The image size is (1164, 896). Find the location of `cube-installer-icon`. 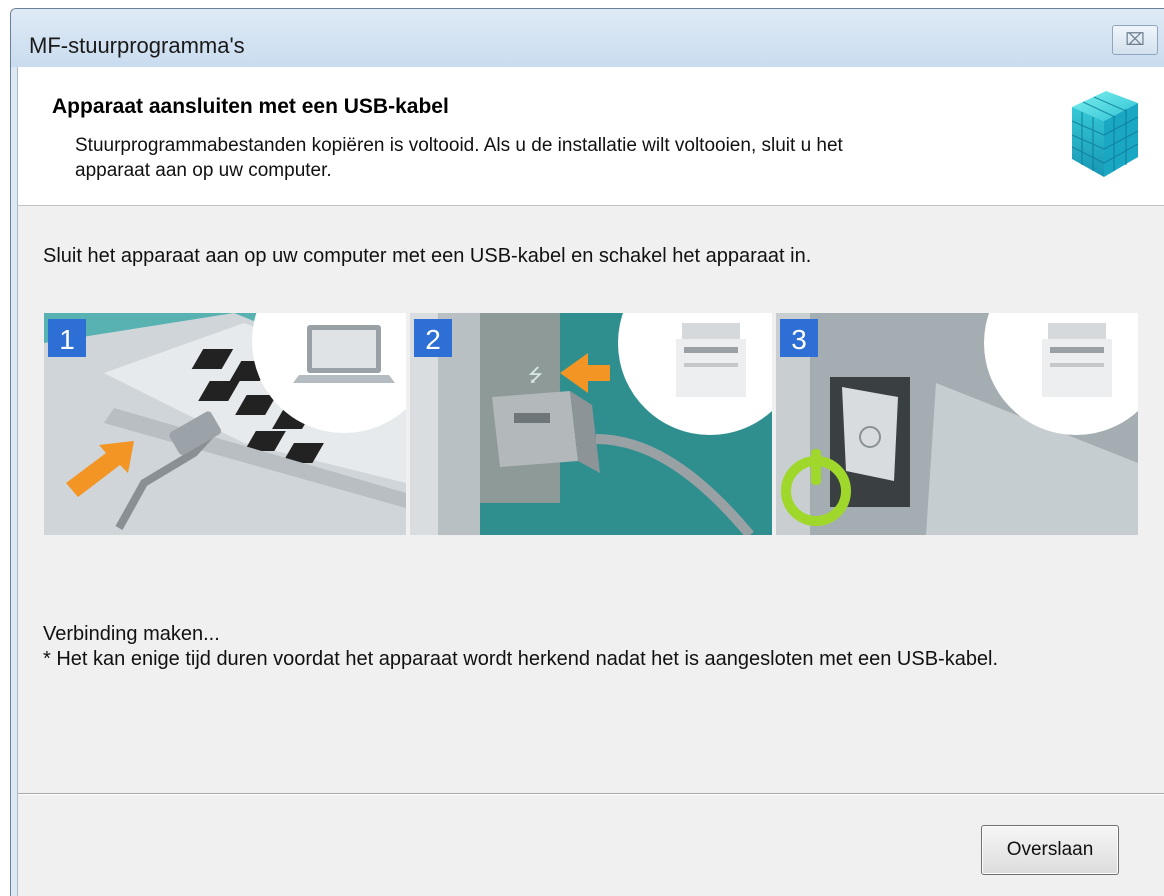

cube-installer-icon is located at coordinates (1105, 134).